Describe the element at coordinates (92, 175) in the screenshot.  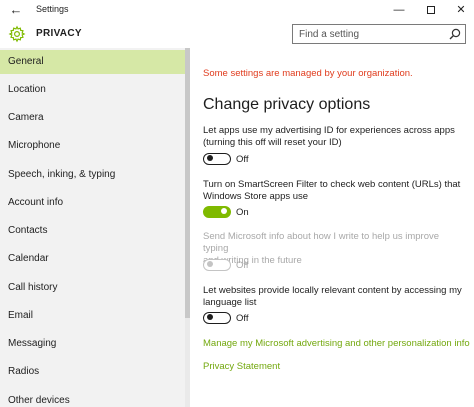
I see `sidebar-item-speech: Speech, inking, & typing` at that location.